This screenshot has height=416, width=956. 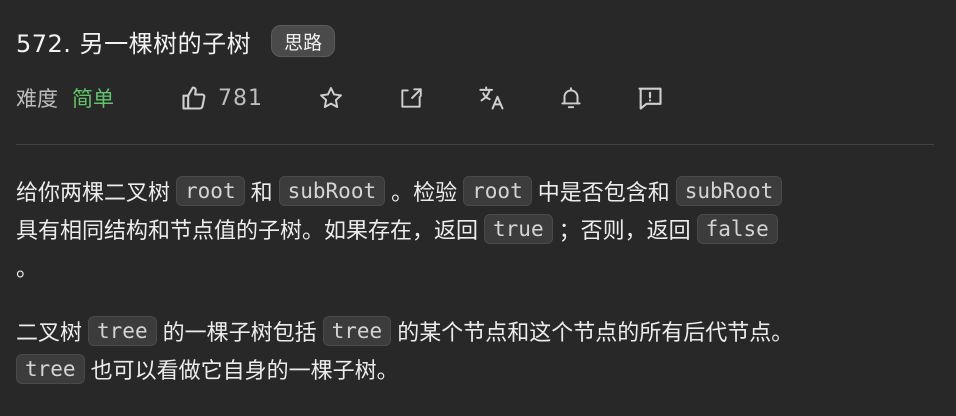 I want to click on inline-code: false, so click(x=737, y=229).